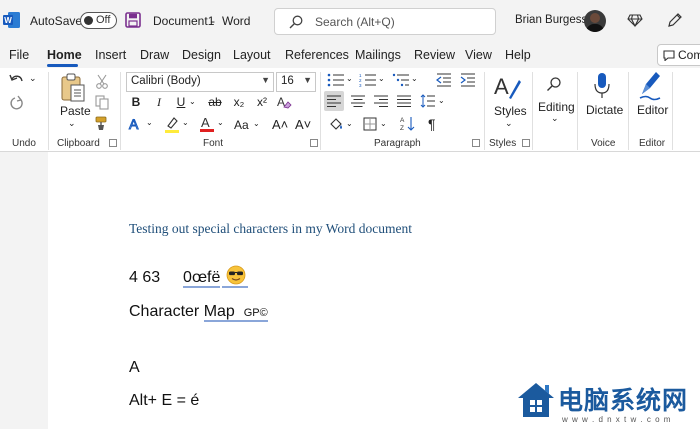 The height and width of the screenshot is (429, 700). What do you see at coordinates (408, 124) in the screenshot?
I see `sort-icon: A Z` at bounding box center [408, 124].